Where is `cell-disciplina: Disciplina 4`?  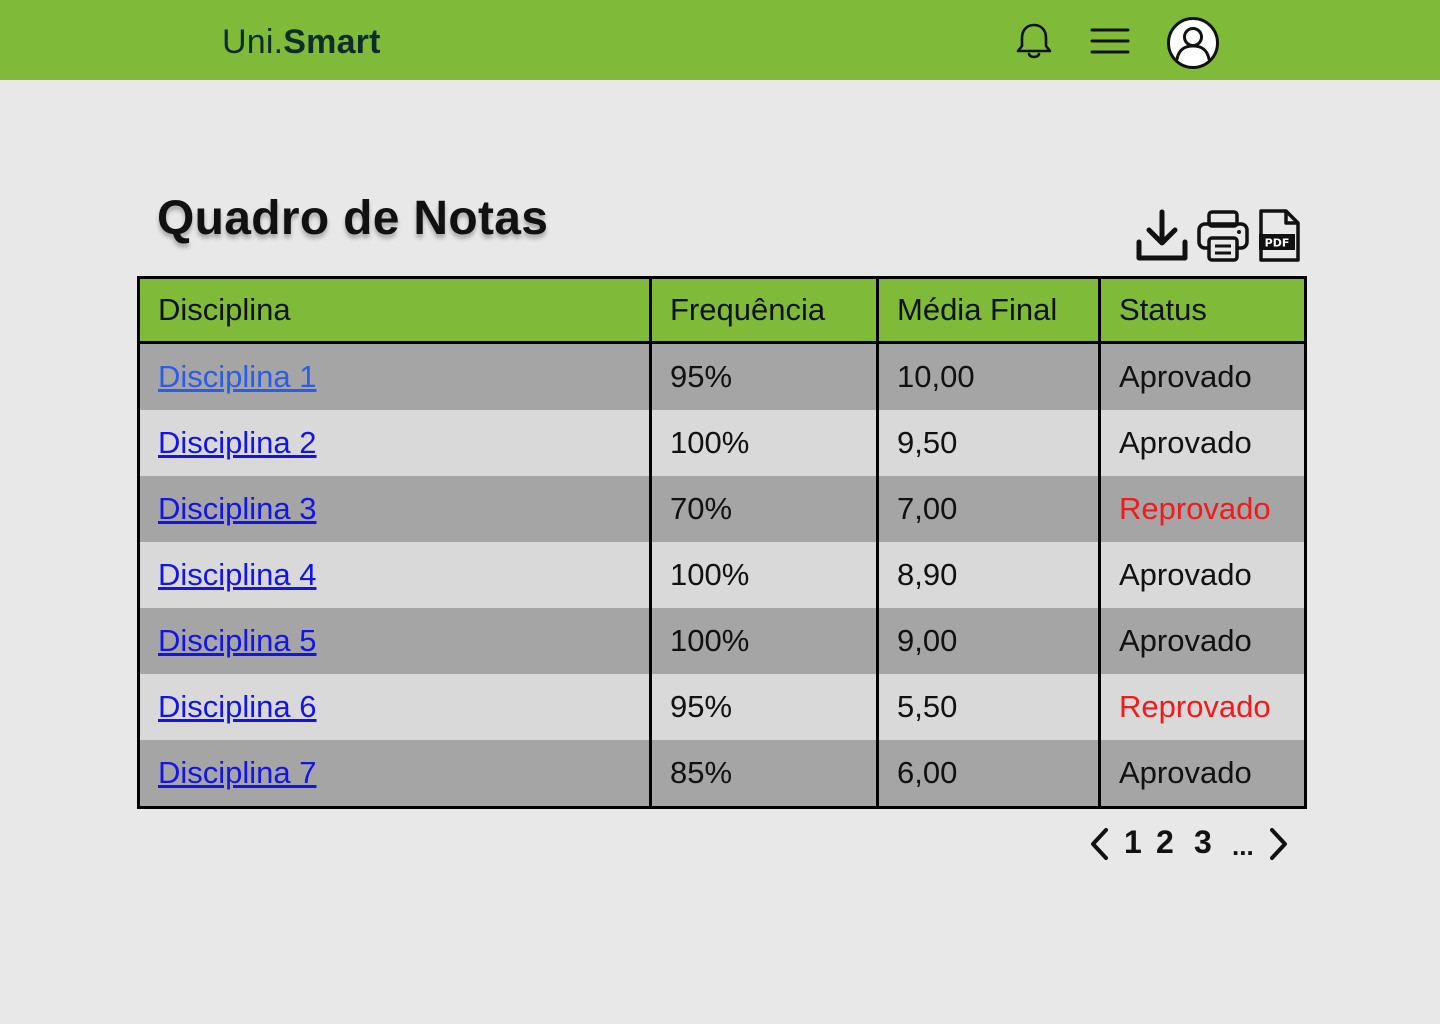
cell-disciplina: Disciplina 4 is located at coordinates (394, 575).